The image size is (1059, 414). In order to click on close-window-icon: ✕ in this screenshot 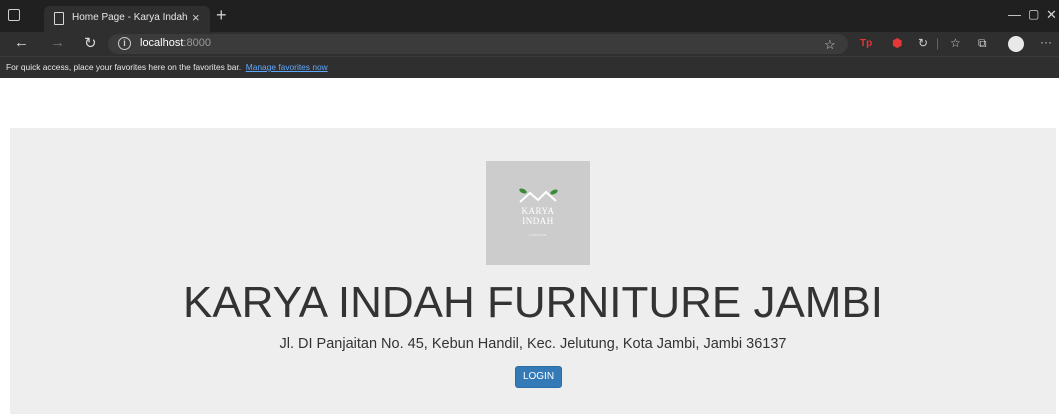, I will do `click(1051, 15)`.